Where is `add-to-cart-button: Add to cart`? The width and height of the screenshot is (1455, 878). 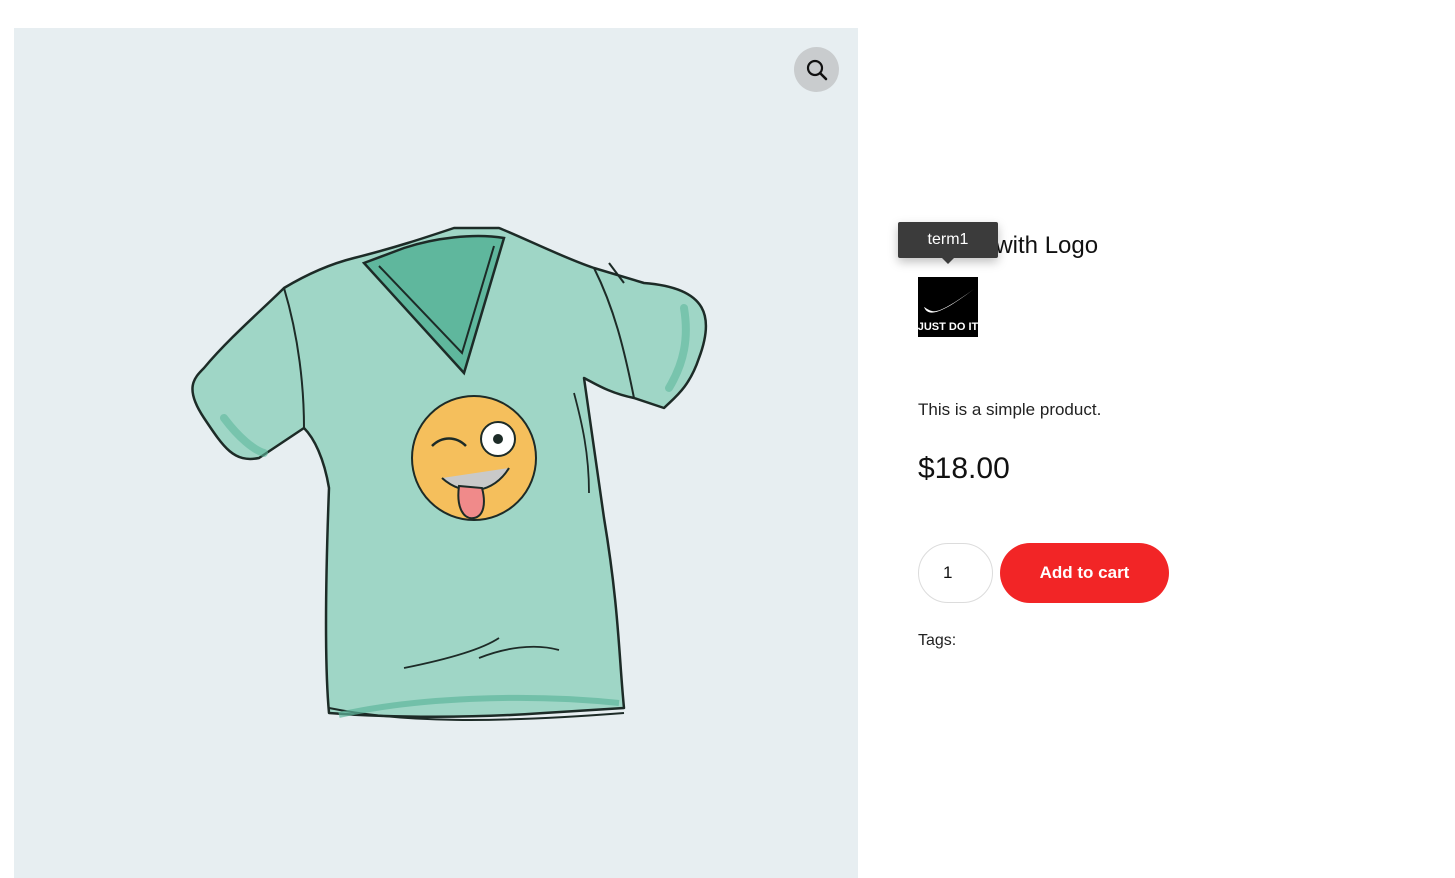
add-to-cart-button: Add to cart is located at coordinates (1084, 573).